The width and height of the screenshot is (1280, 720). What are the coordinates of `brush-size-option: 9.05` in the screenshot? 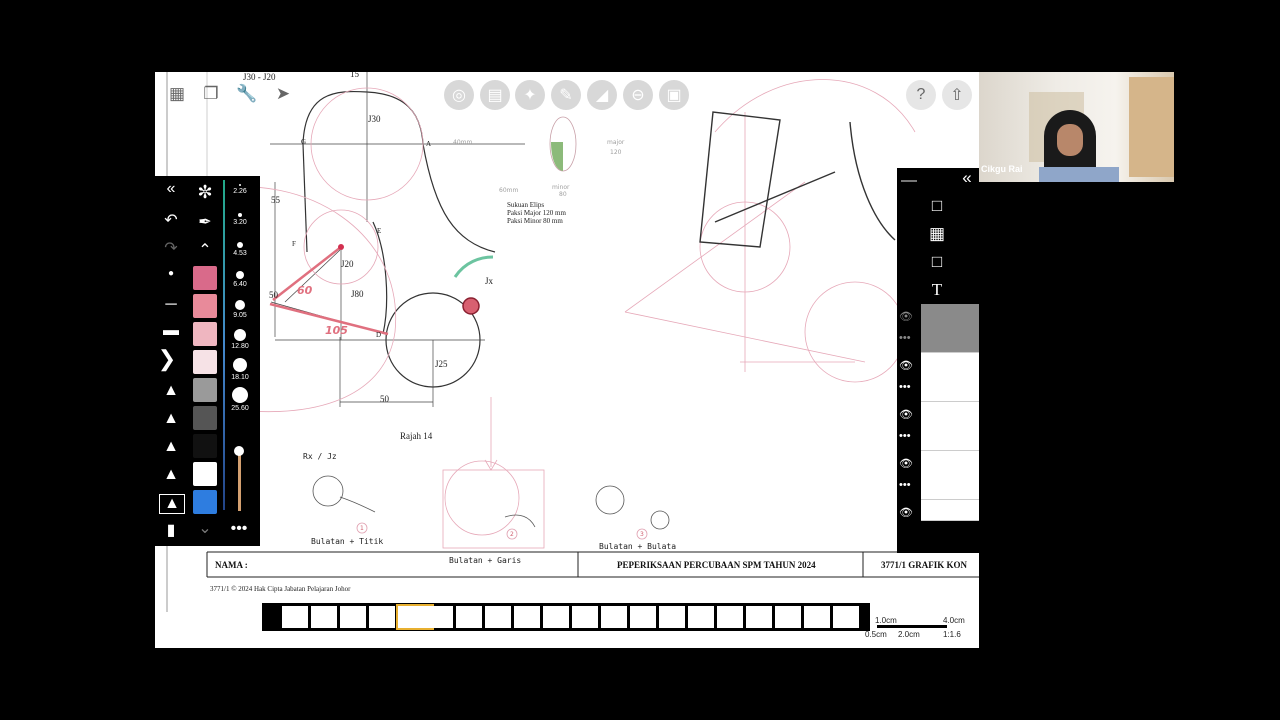 It's located at (240, 309).